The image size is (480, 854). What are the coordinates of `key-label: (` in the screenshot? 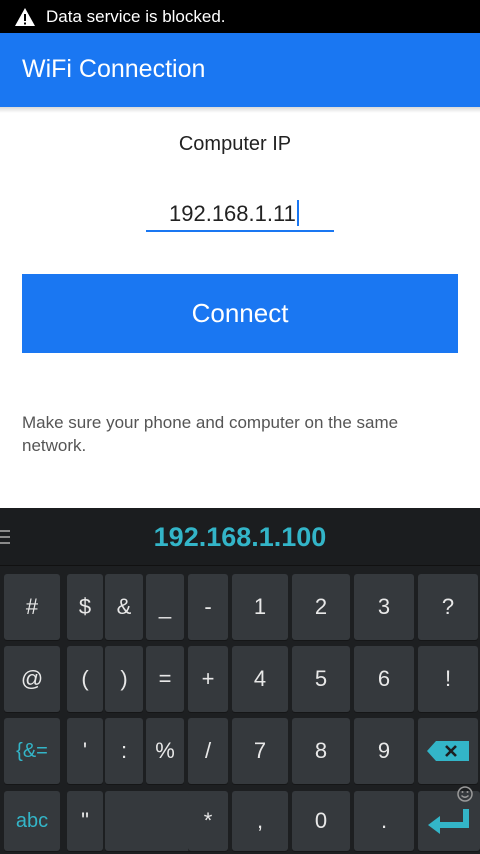 It's located at (85, 678).